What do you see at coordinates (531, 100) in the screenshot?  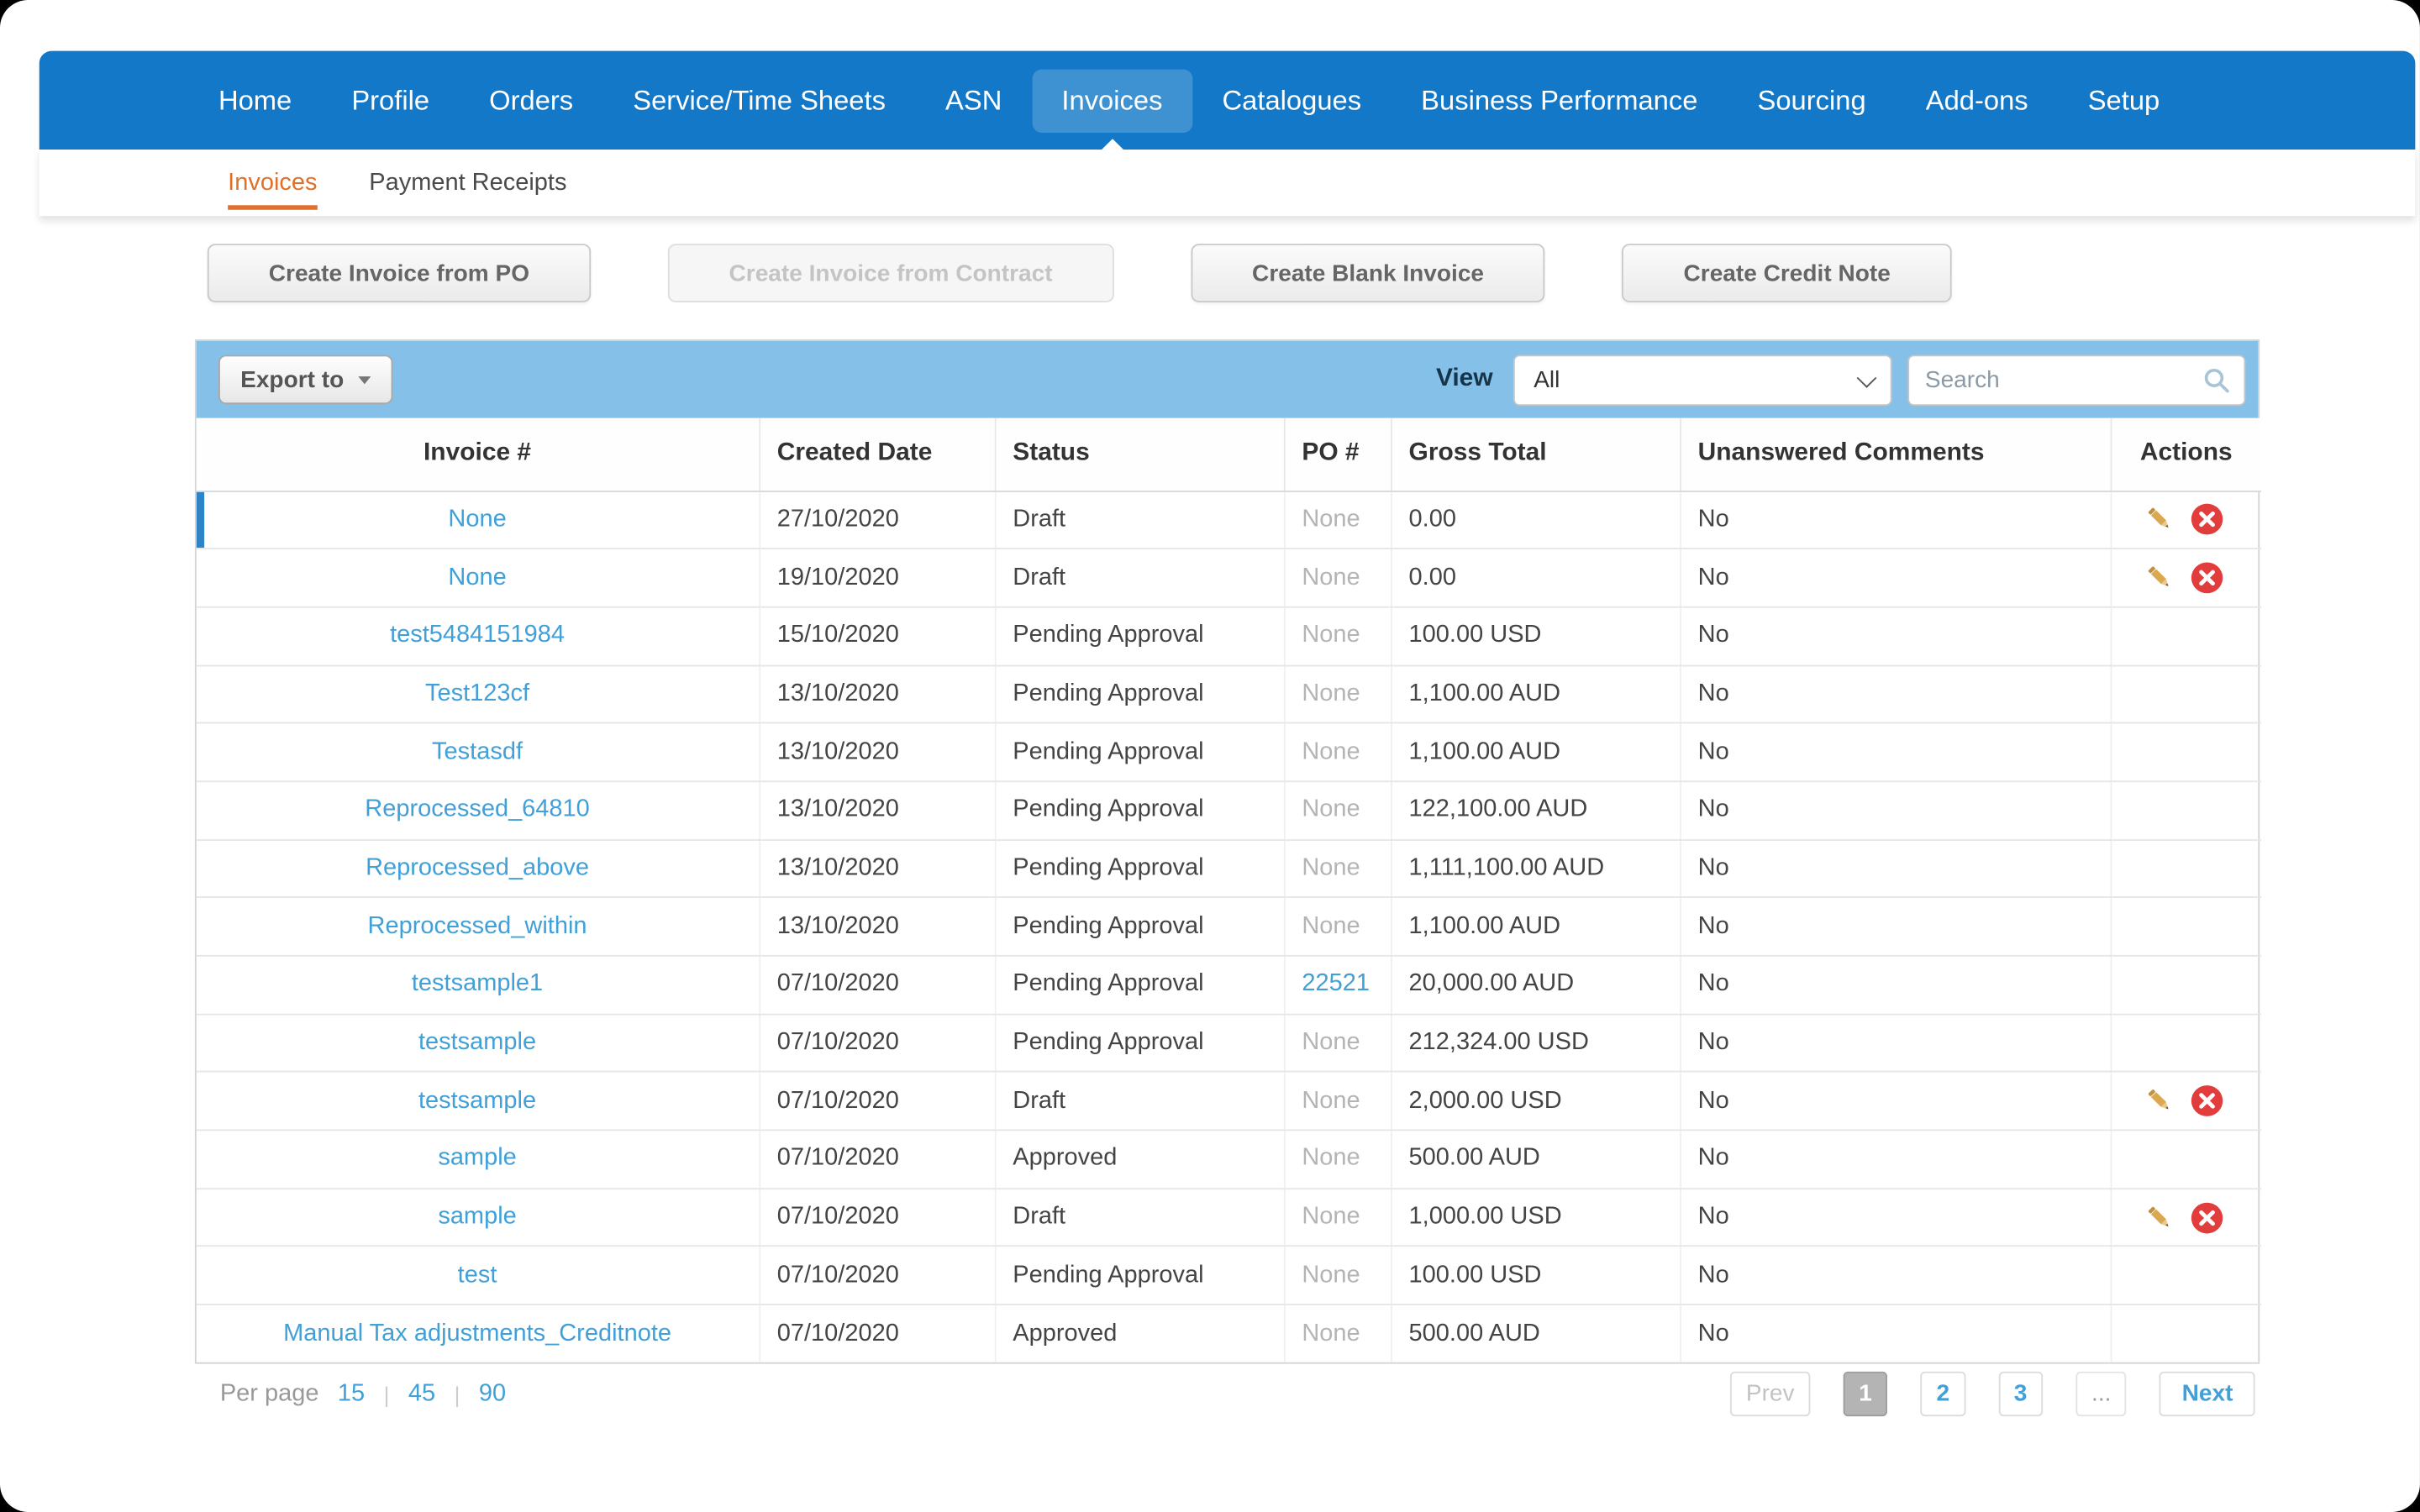 I see `nav-item-orders: Orders` at bounding box center [531, 100].